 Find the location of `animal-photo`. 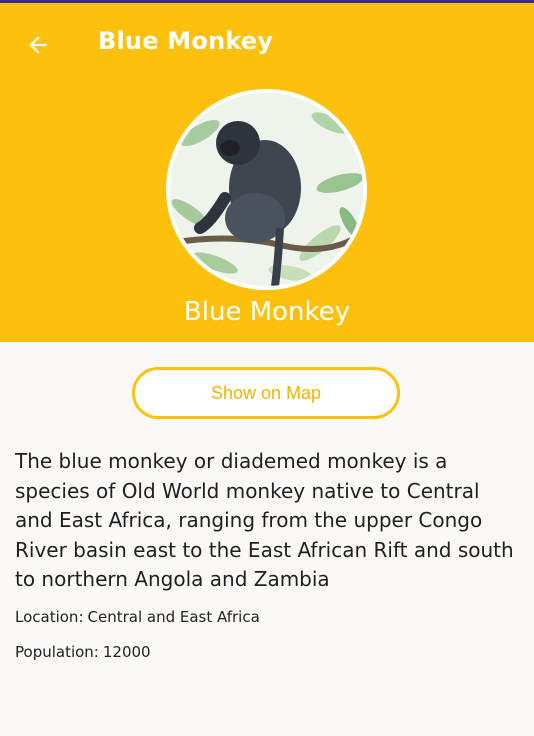

animal-photo is located at coordinates (266, 189).